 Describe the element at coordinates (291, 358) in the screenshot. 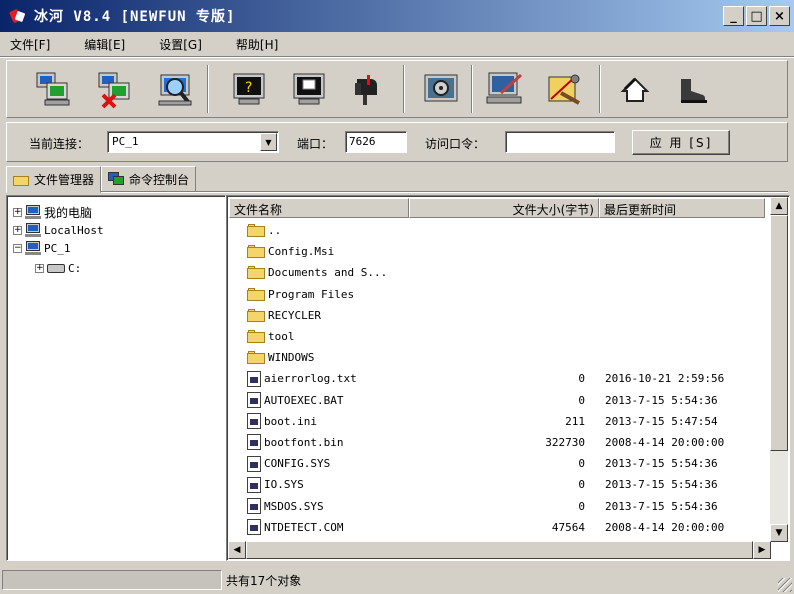

I see `file-name: WINDOWS` at that location.